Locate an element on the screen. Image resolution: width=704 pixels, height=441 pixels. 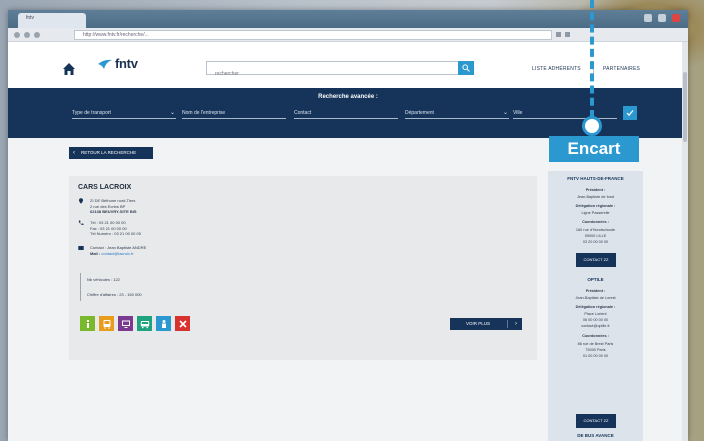
filter-label: Nom de l'entreprise is located at coordinates (204, 113).